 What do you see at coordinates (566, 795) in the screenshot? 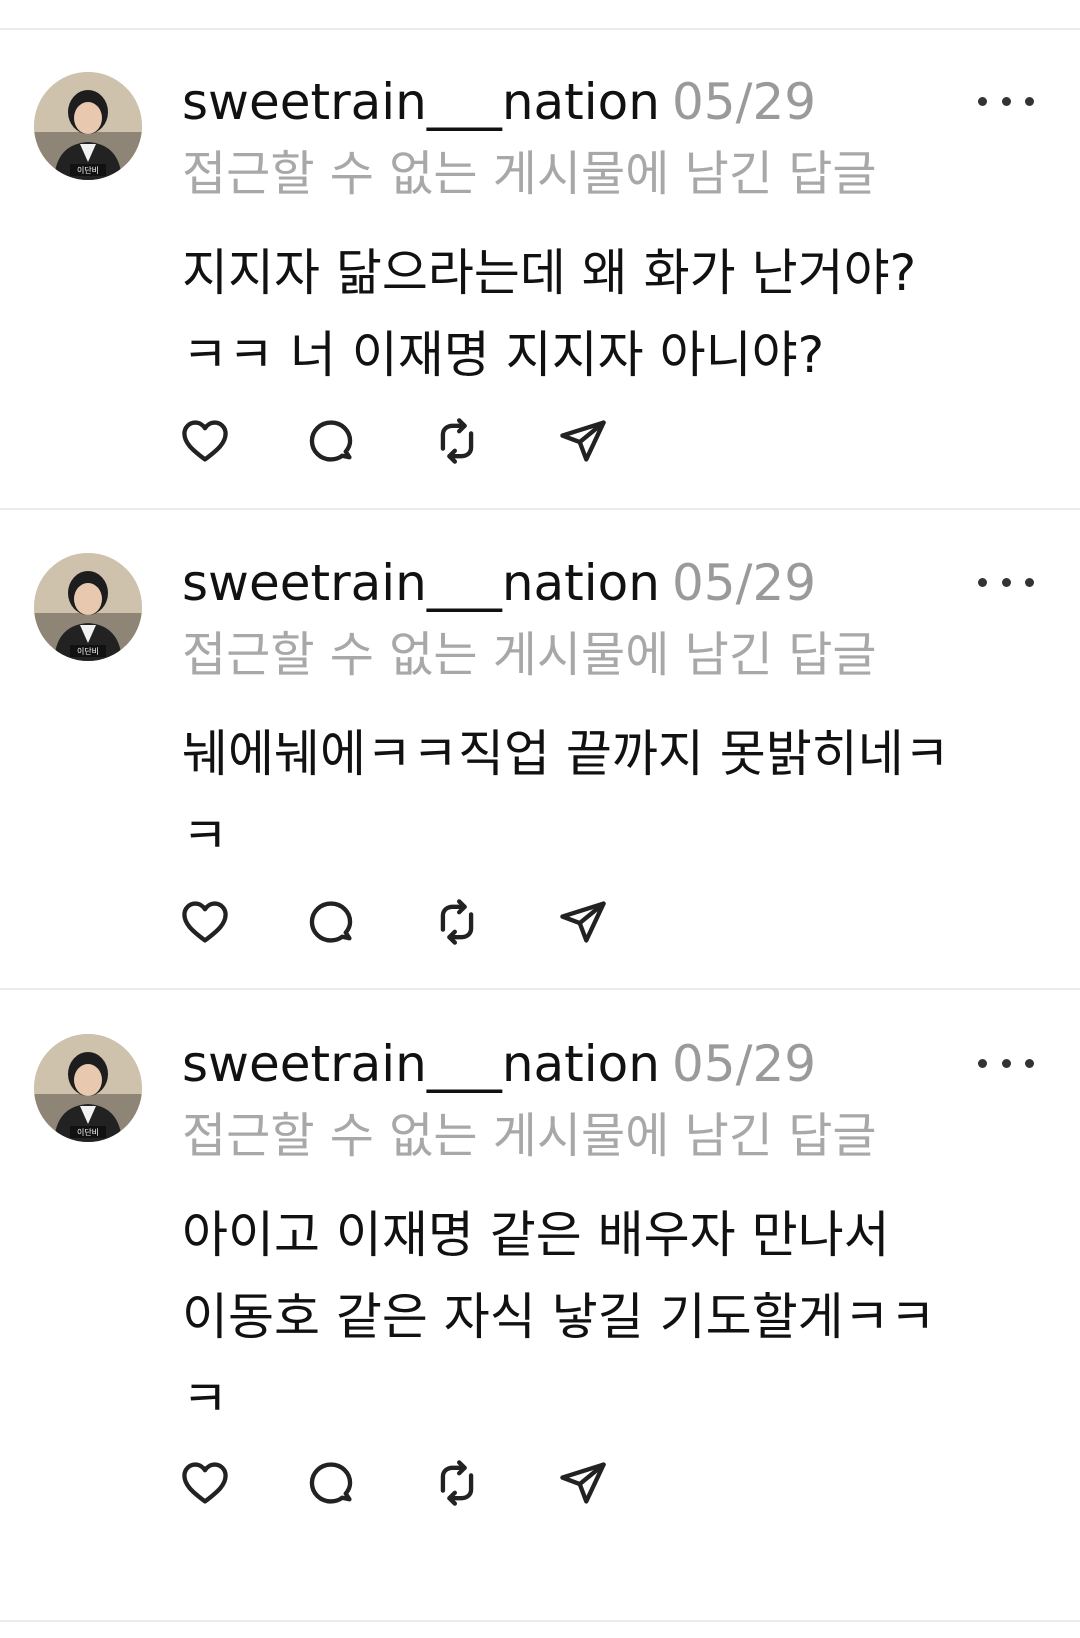
I see `post-text: 눼에눼에ㅋㅋ직업 끝까지 못밝히네ㅋ ㅋ` at bounding box center [566, 795].